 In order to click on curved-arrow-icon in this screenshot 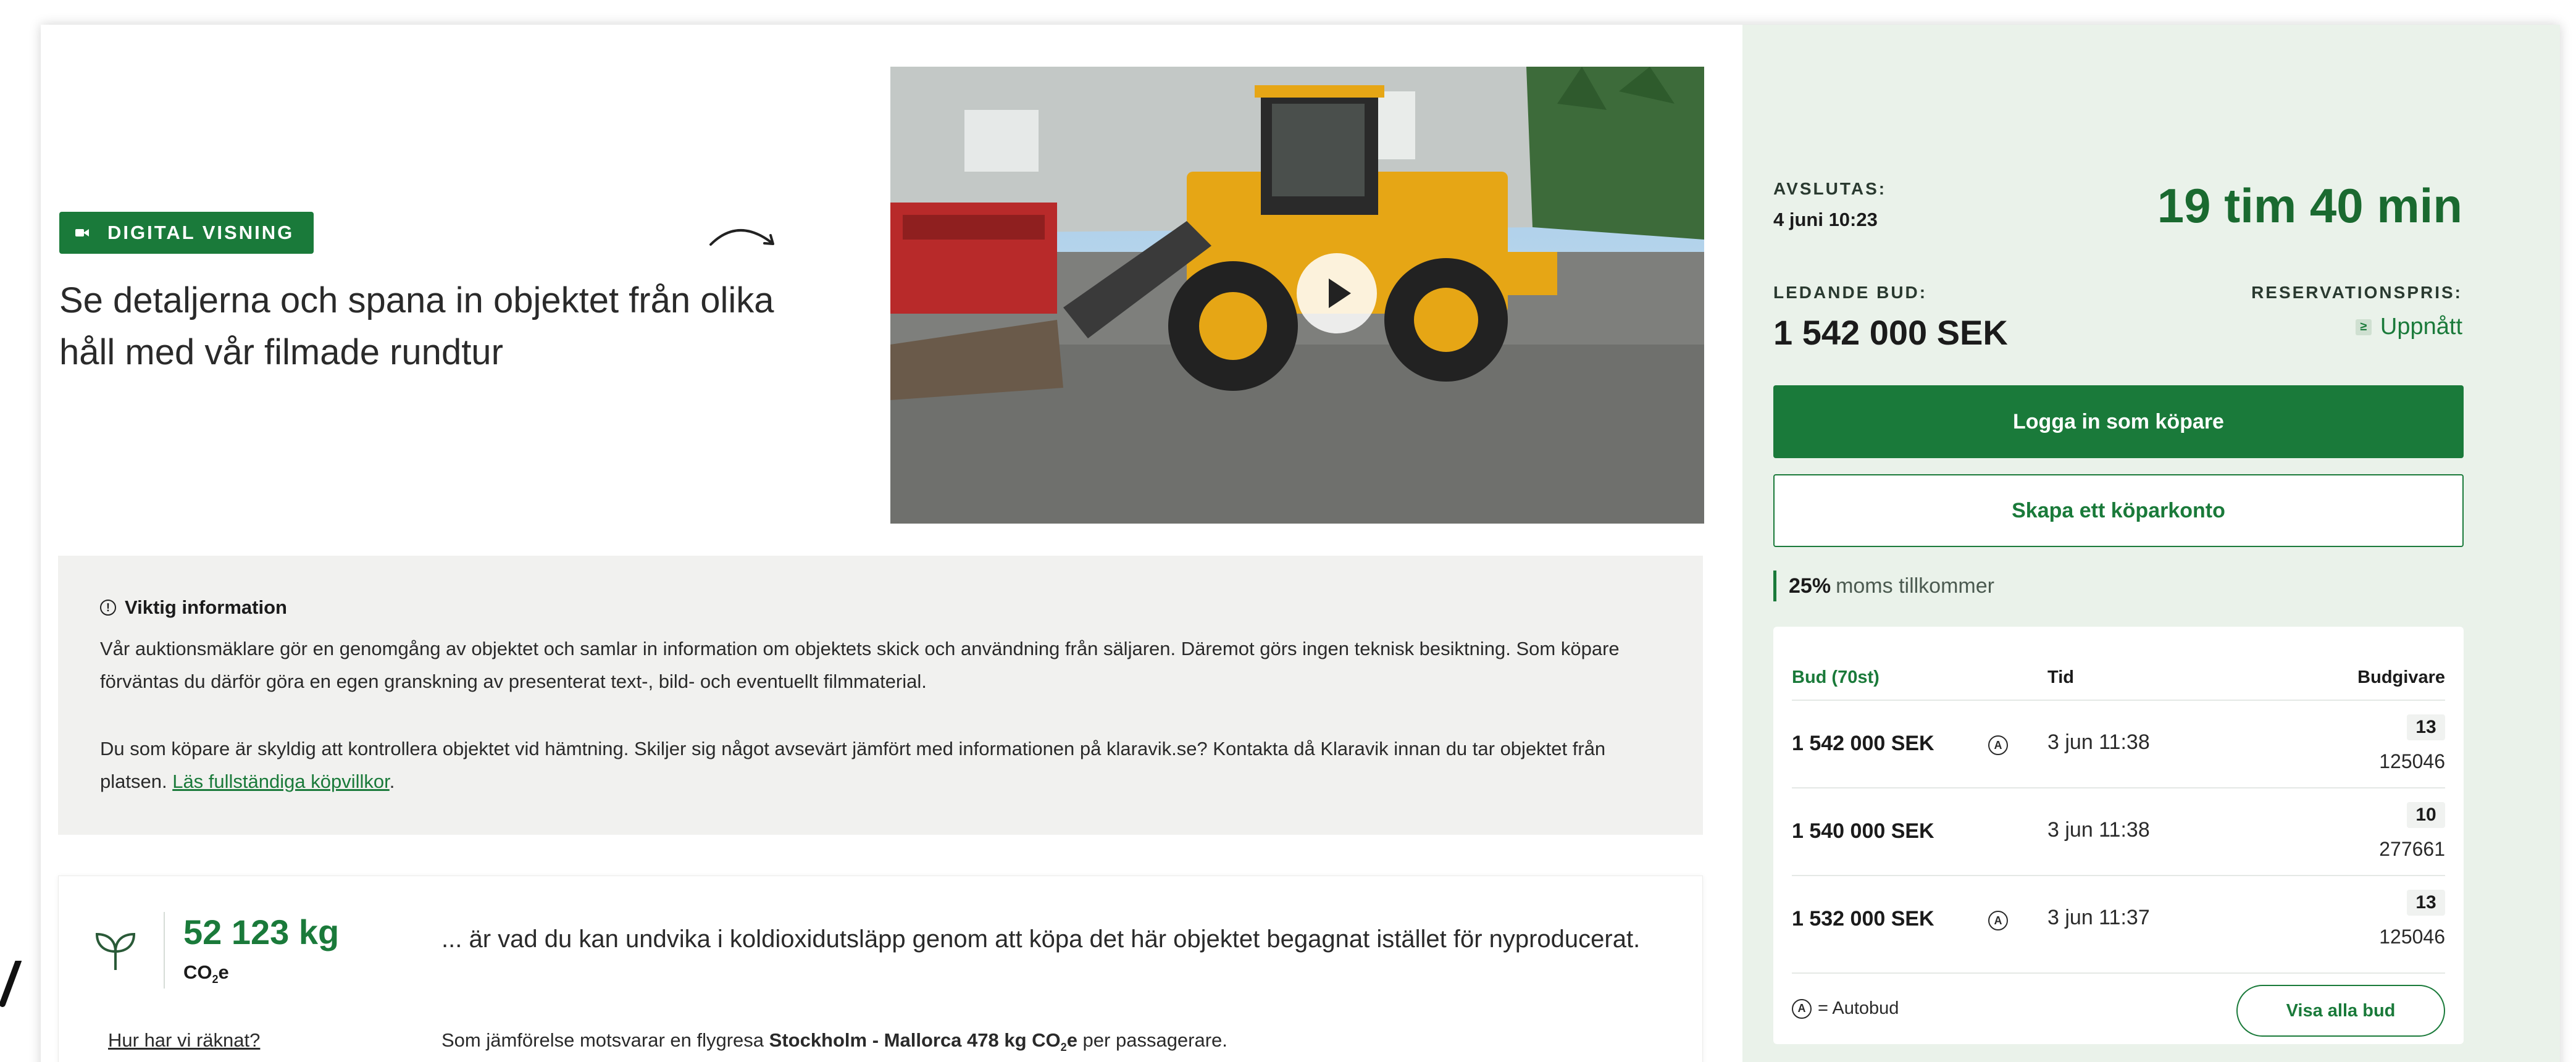, I will do `click(741, 237)`.